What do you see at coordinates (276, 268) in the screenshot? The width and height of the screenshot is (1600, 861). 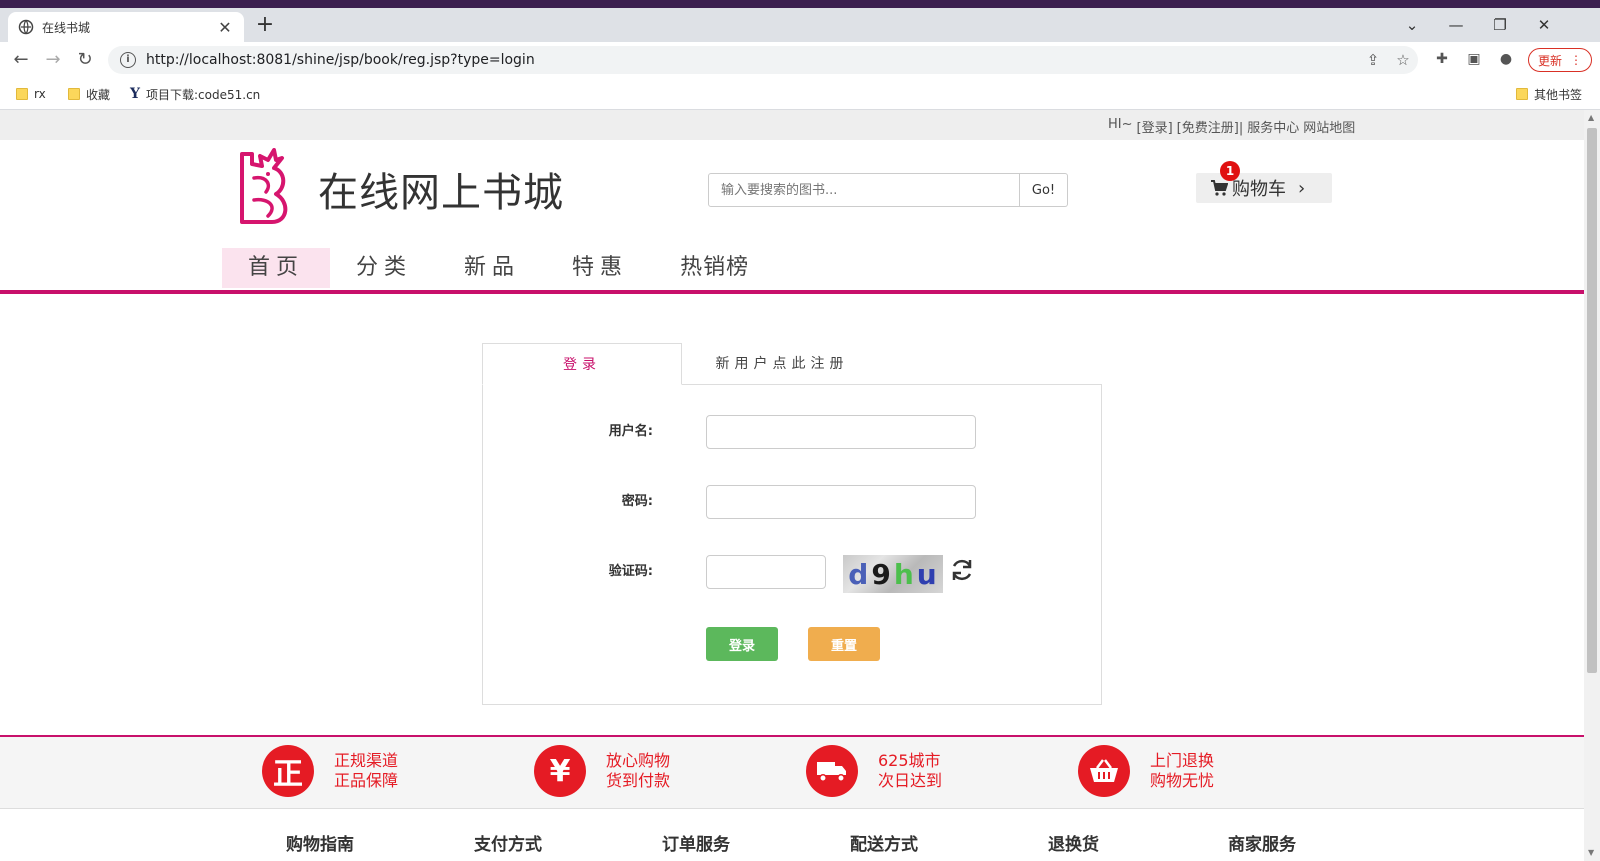 I see `nav-item-home: 首页` at bounding box center [276, 268].